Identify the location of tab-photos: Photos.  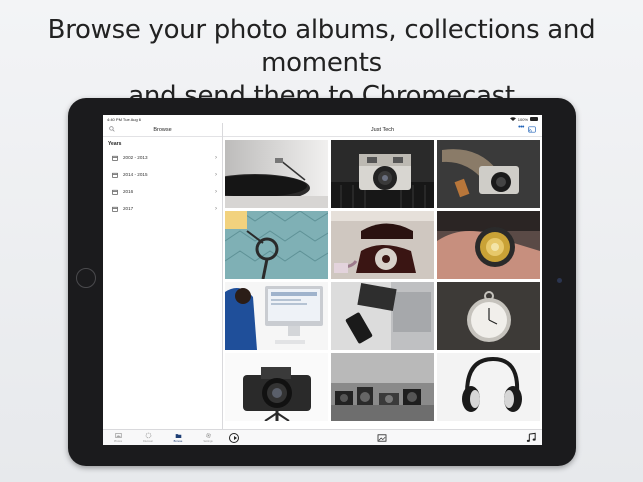
(118, 437).